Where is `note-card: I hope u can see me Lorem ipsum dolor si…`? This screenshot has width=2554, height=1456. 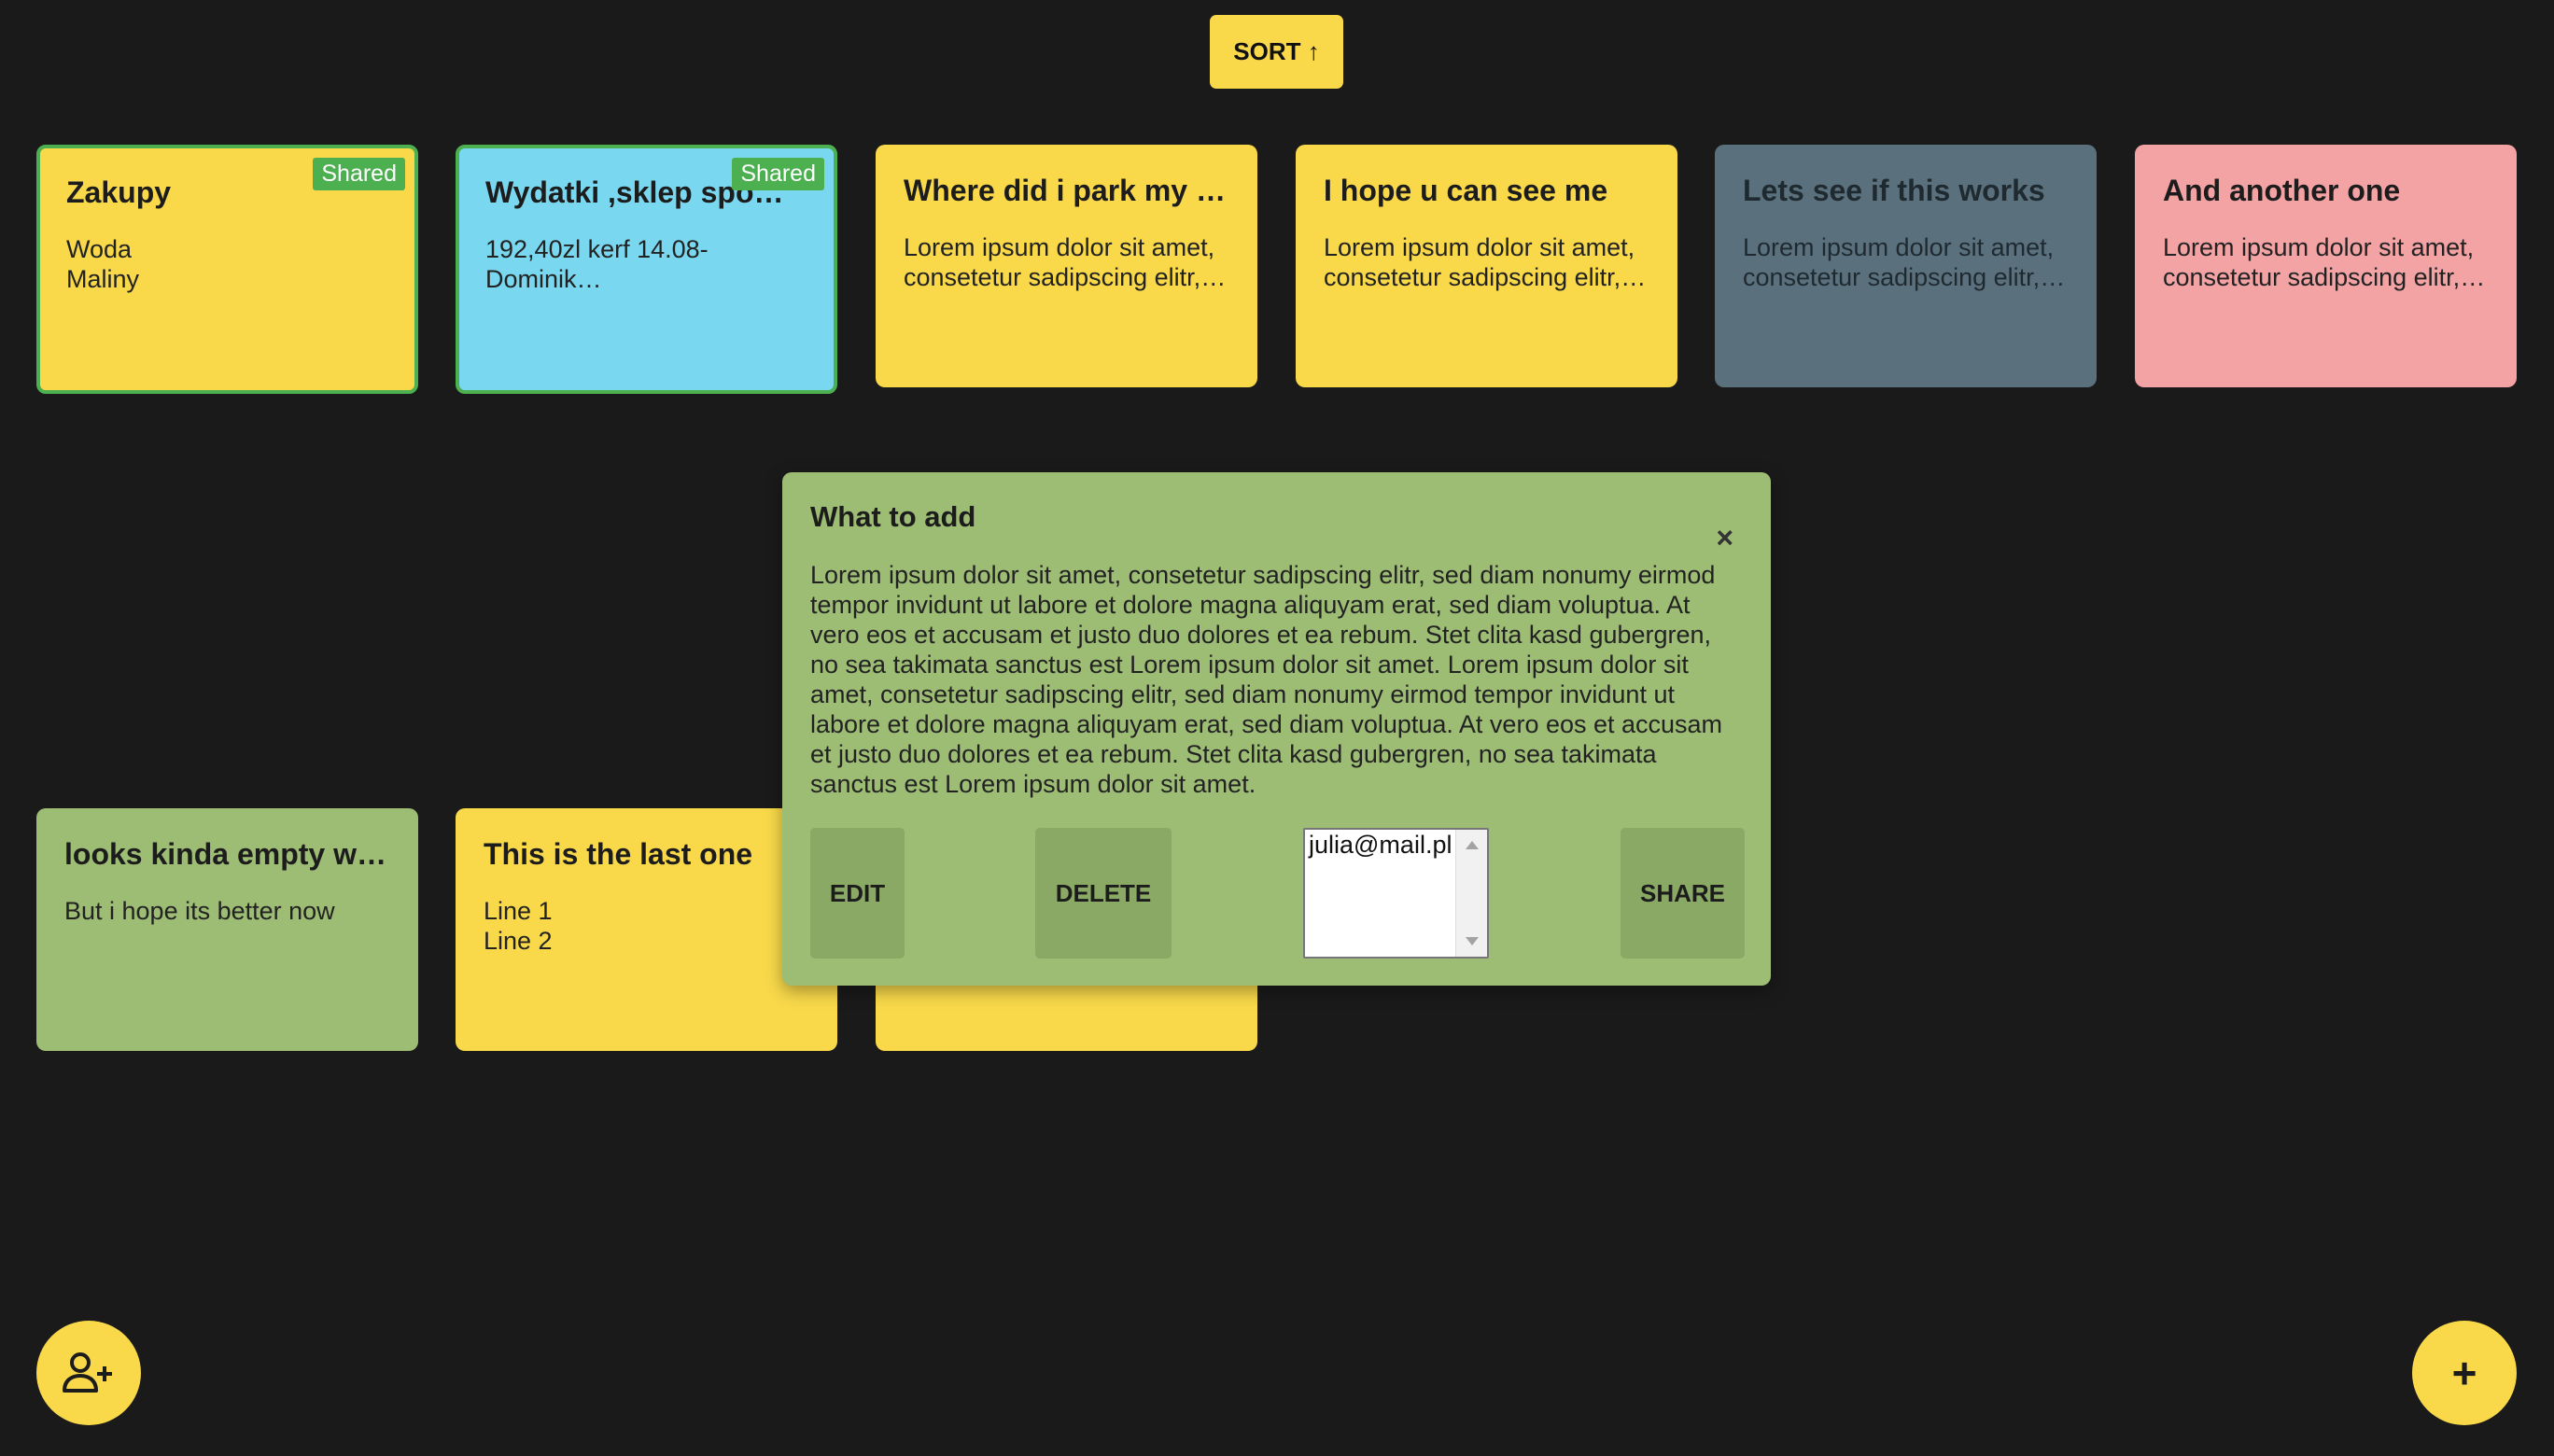
note-card: I hope u can see me Lorem ipsum dolor si… is located at coordinates (1486, 266).